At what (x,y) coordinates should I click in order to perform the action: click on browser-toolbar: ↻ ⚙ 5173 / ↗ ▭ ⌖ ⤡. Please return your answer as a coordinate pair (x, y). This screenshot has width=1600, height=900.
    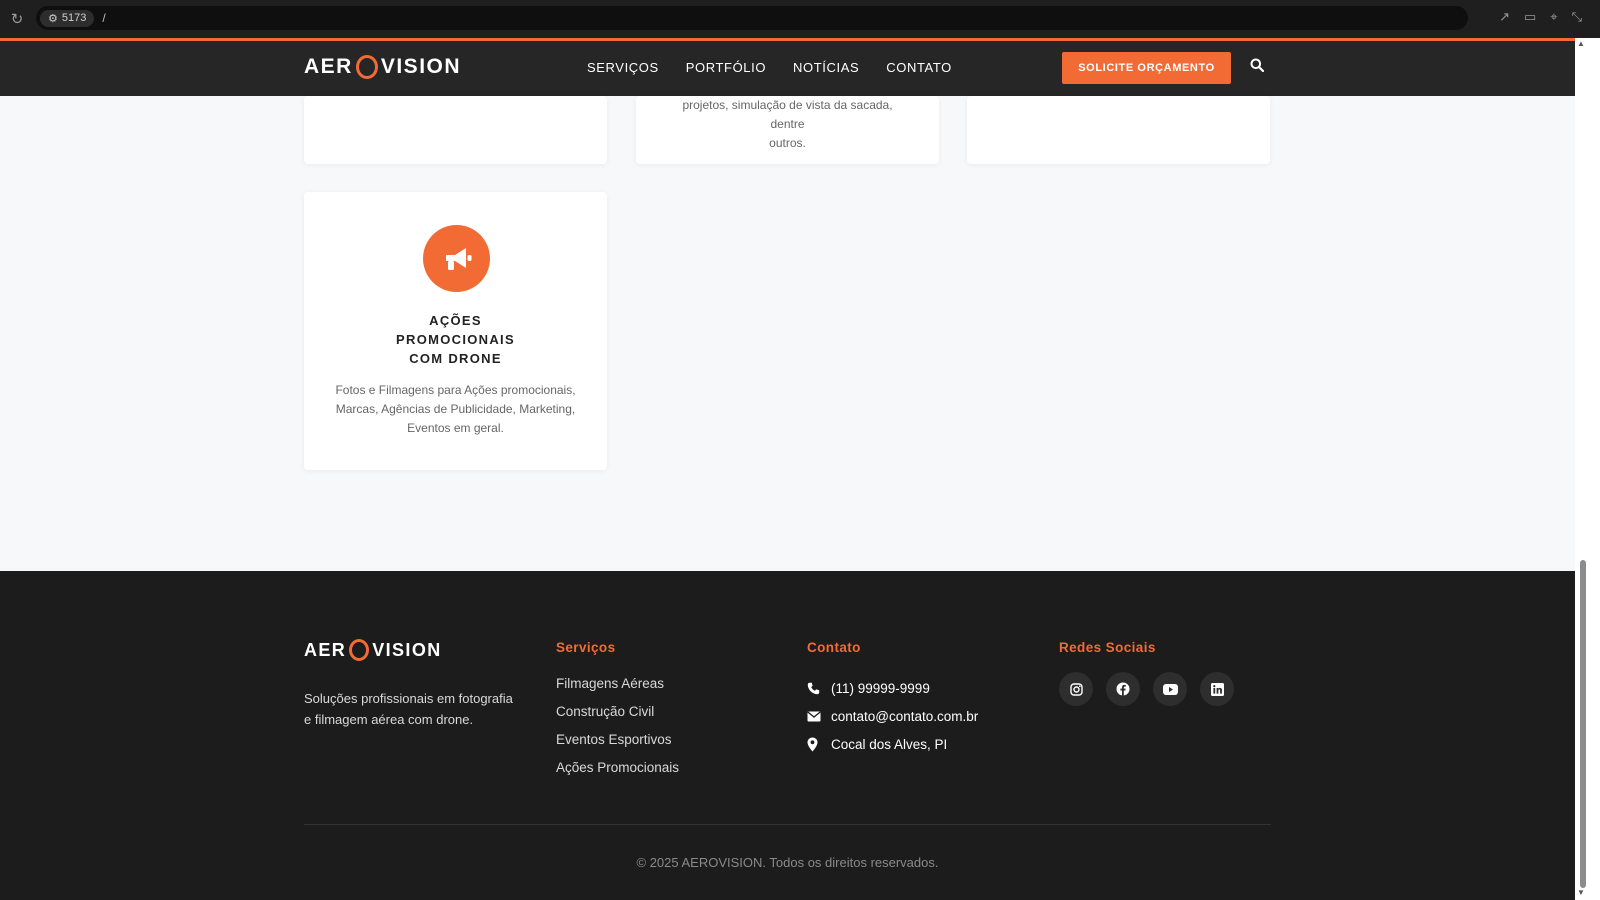
    Looking at the image, I should click on (800, 19).